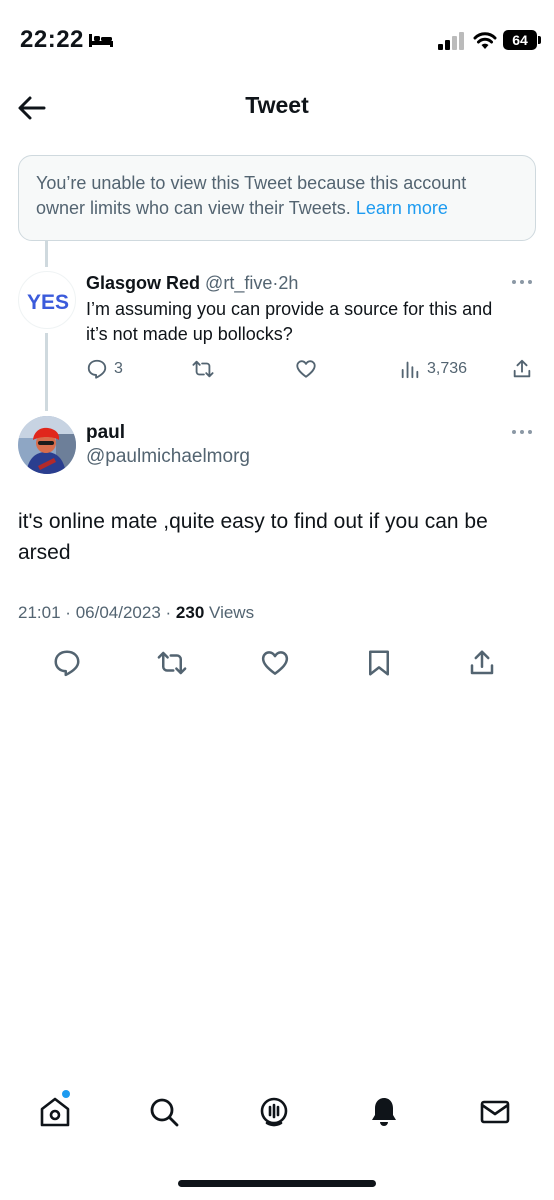  I want to click on notification-dot, so click(66, 1094).